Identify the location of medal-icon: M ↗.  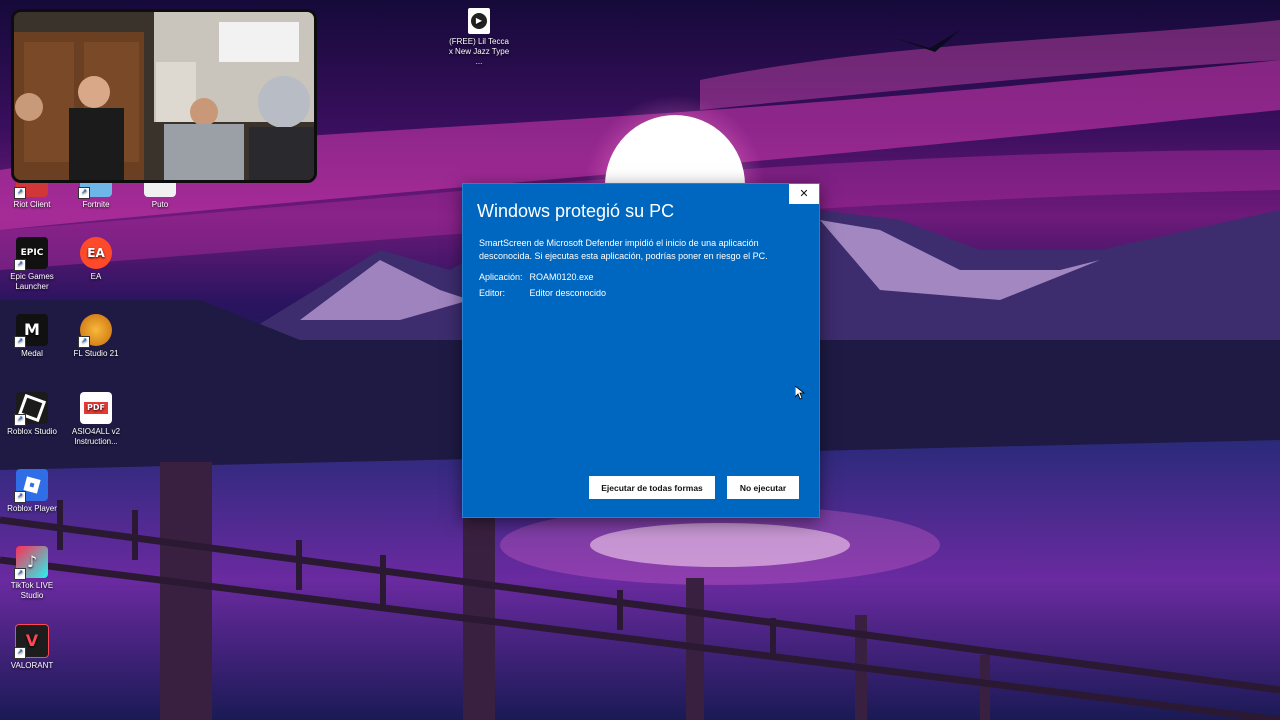
(31, 331).